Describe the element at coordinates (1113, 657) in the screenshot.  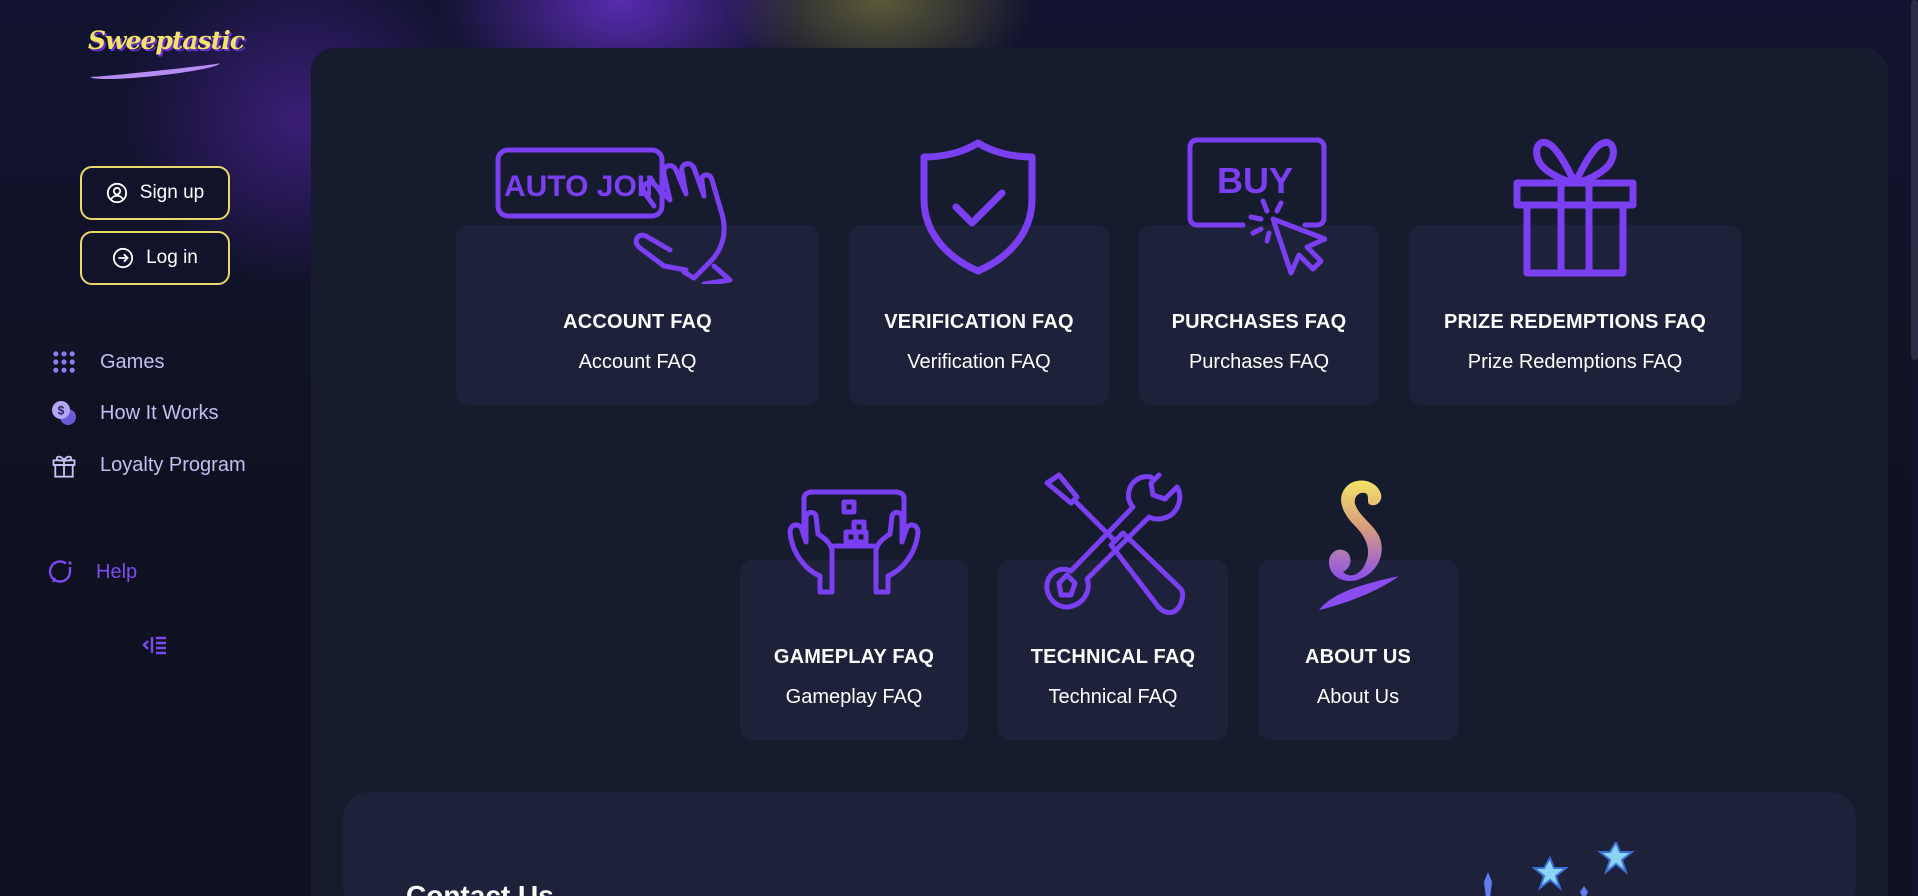
I see `card-title: TECHNICAL FAQ` at that location.